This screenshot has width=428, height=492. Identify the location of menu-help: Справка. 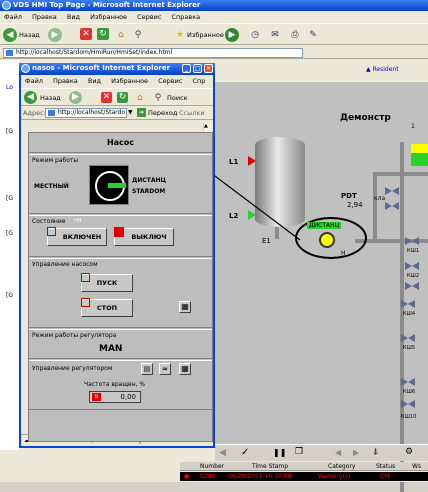
(186, 17).